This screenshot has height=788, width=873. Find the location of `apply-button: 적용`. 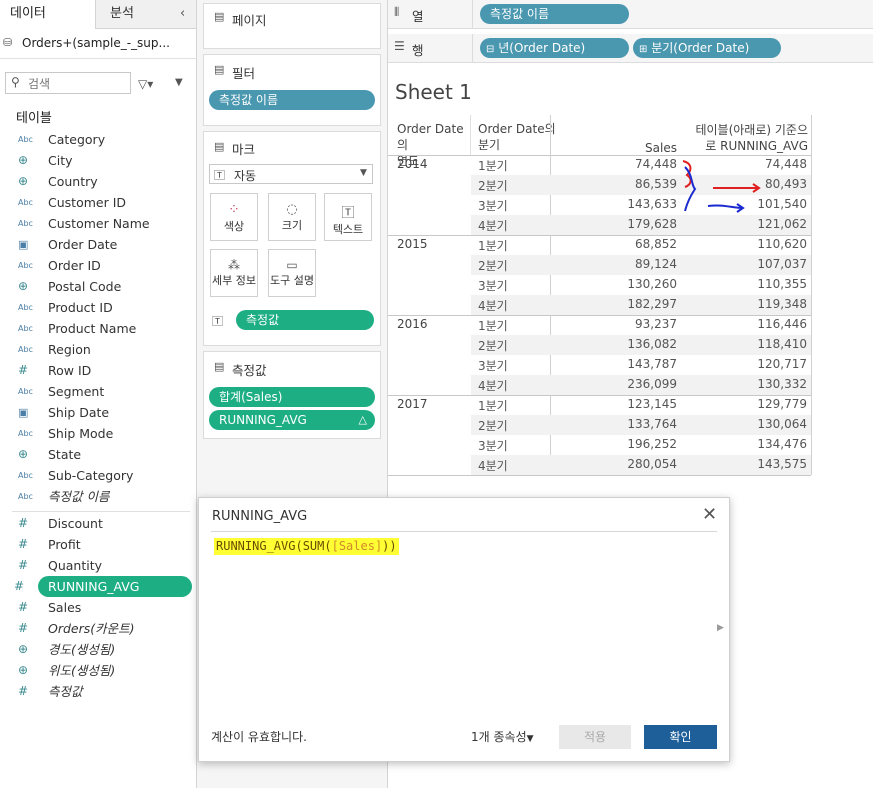

apply-button: 적용 is located at coordinates (595, 737).